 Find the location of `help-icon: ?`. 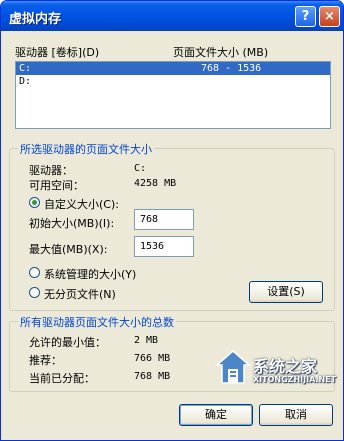

help-icon: ? is located at coordinates (305, 16).